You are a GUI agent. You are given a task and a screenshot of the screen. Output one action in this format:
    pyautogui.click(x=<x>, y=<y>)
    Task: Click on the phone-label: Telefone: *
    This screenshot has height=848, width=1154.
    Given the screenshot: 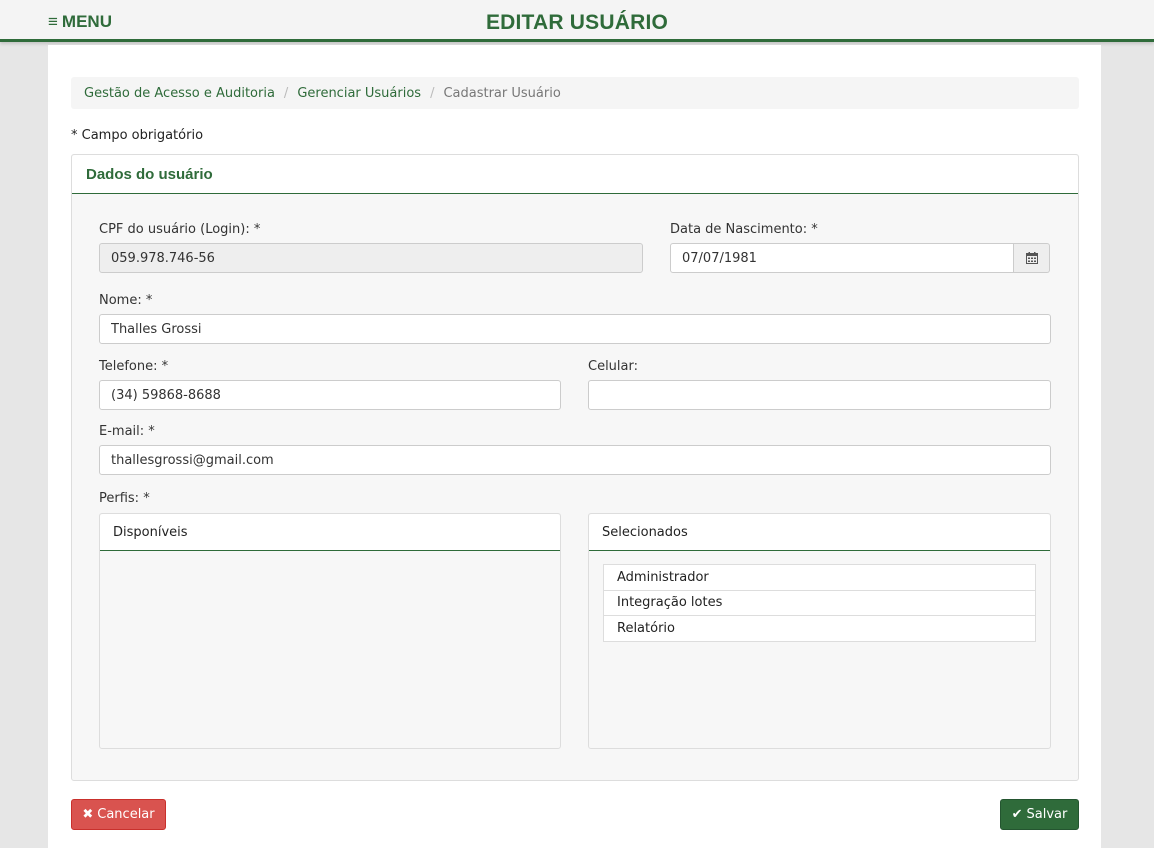 What is the action you would take?
    pyautogui.click(x=134, y=366)
    